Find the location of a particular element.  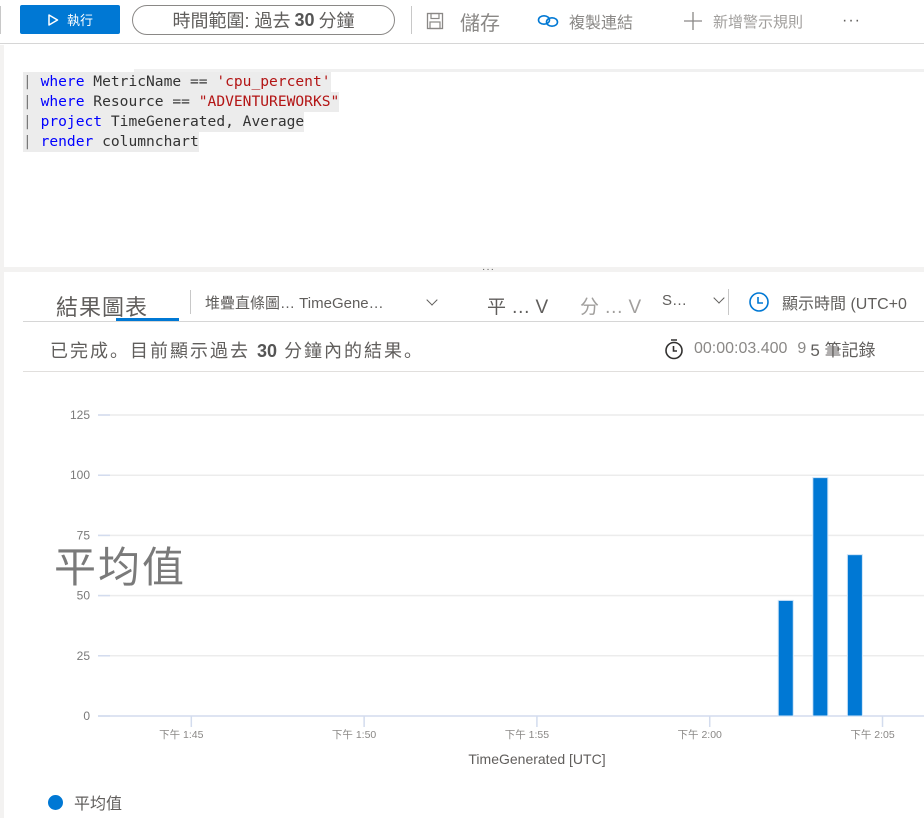

copy-link-label: 複製連結 is located at coordinates (601, 23).